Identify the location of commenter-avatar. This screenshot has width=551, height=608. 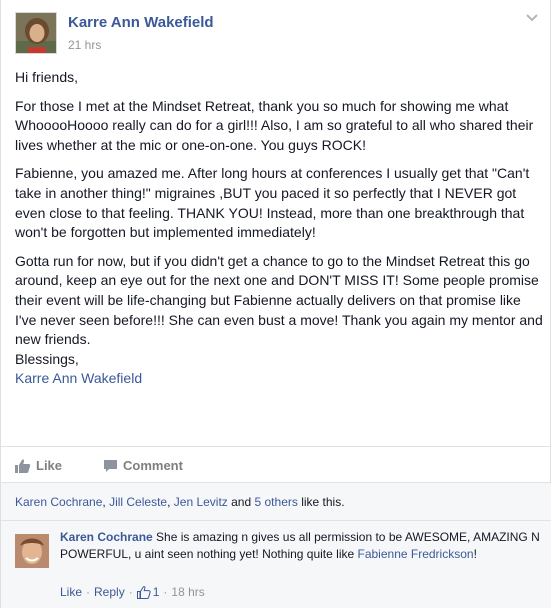
(32, 551).